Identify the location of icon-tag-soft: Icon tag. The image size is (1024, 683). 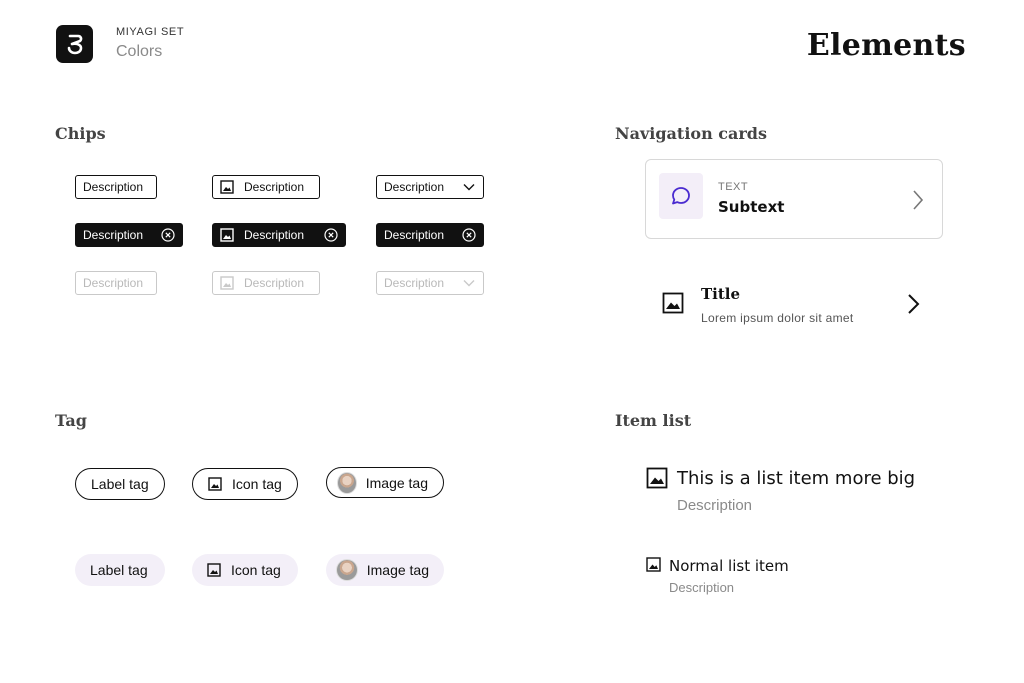
(245, 570).